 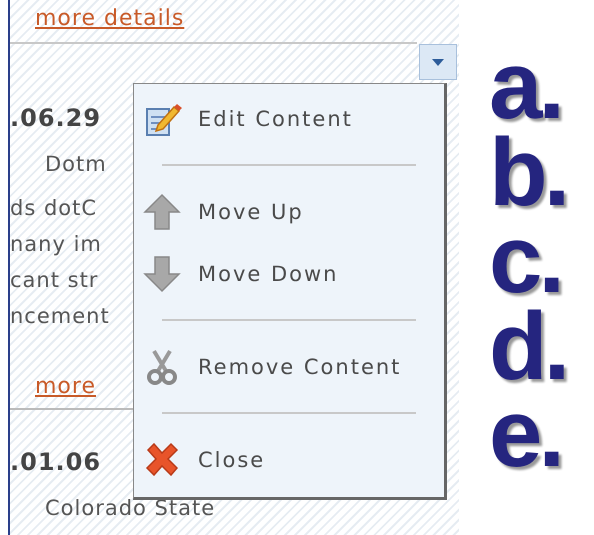 I want to click on dropdown-button, so click(x=438, y=62).